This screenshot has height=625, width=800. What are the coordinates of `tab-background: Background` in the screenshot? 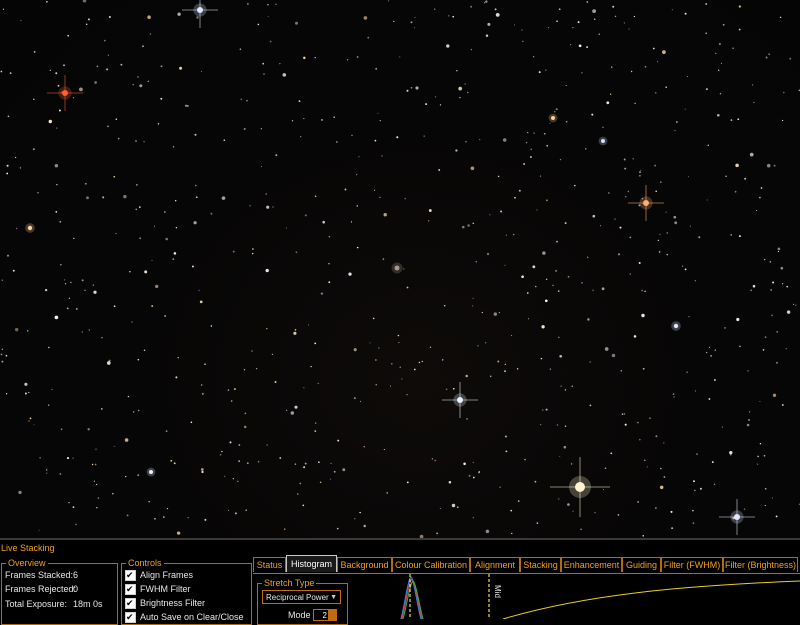 It's located at (364, 564).